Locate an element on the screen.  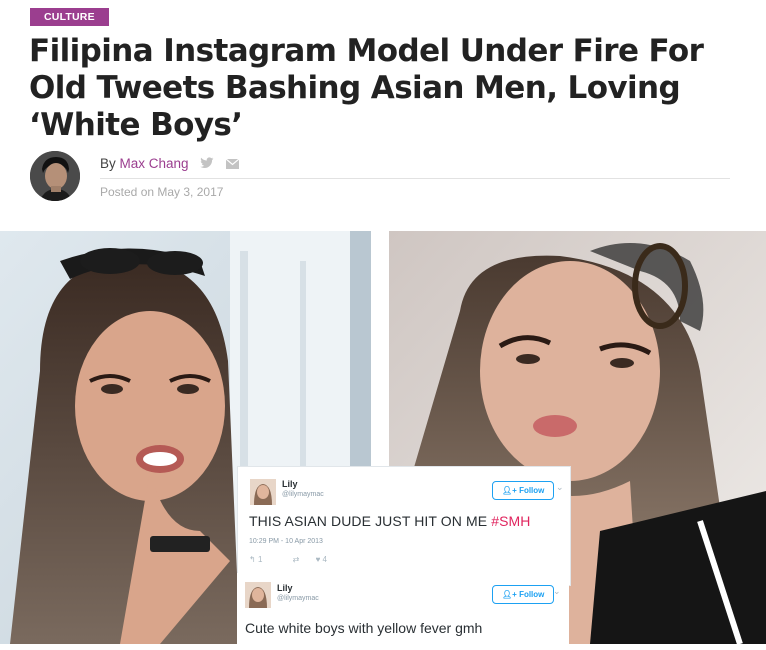
tweet-text: THIS ASIAN DUDE JUST HIT ON ME #SMH is located at coordinates (389, 521).